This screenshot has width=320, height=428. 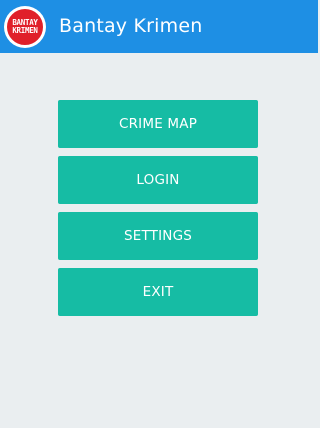 I want to click on login-button: LOGIN, so click(x=158, y=180).